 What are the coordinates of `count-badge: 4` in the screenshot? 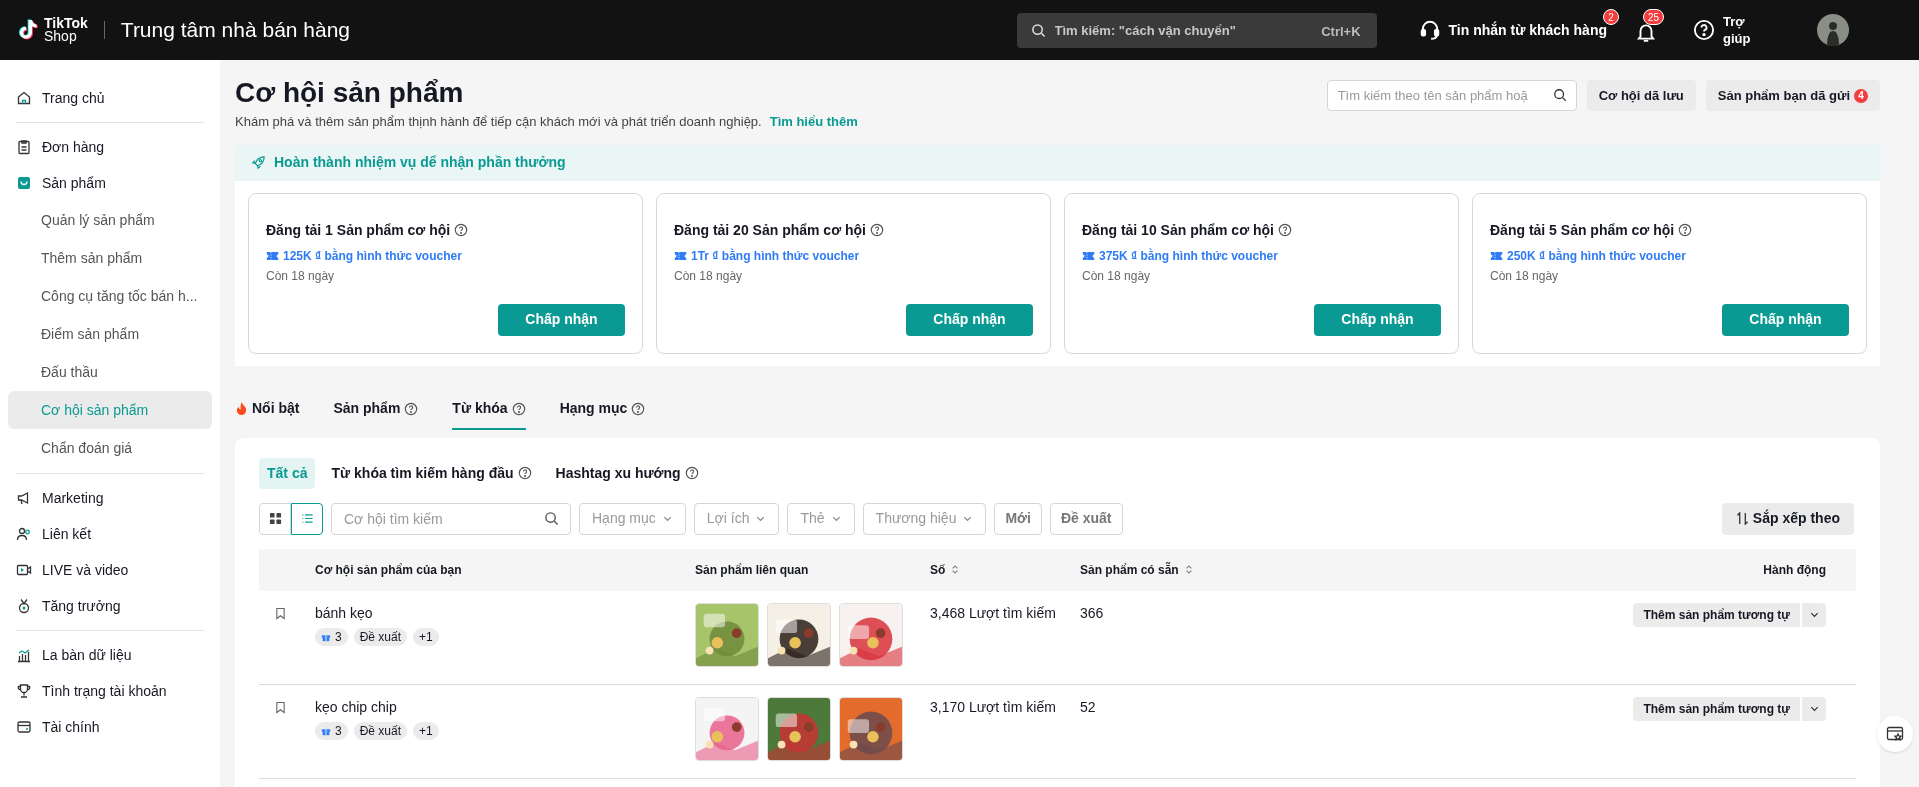 It's located at (1861, 95).